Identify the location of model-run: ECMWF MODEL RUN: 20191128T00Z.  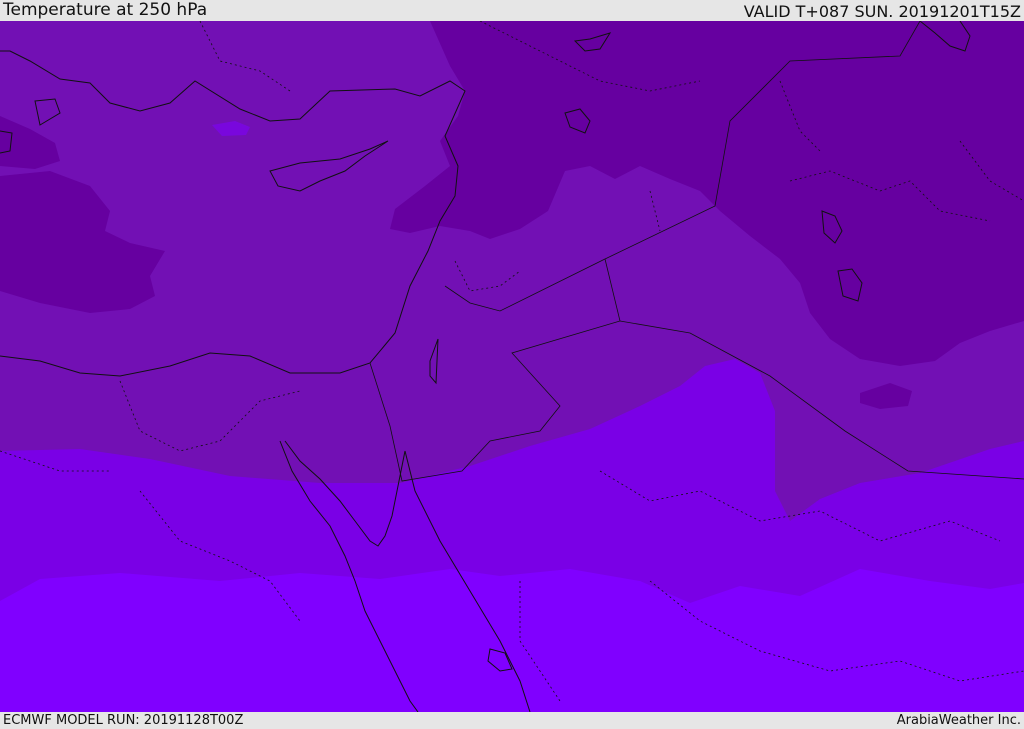
(123, 720).